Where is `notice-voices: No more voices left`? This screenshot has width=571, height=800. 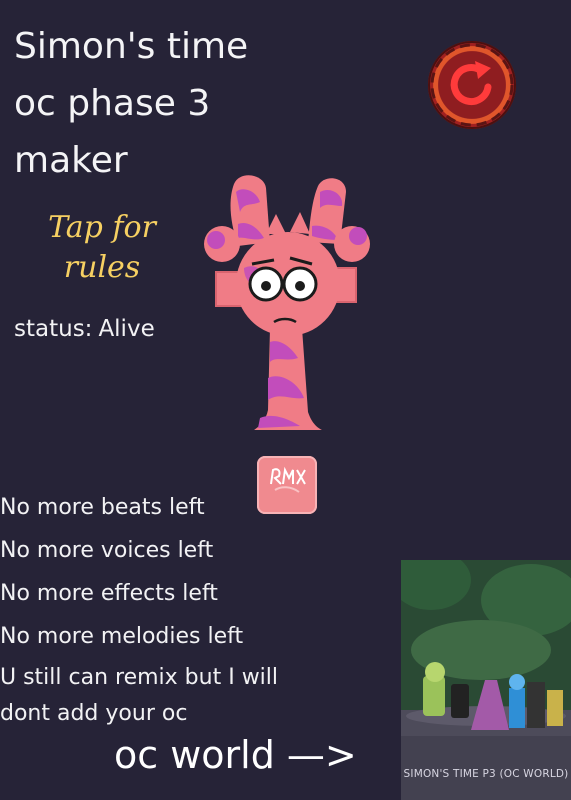 notice-voices: No more voices left is located at coordinates (107, 550).